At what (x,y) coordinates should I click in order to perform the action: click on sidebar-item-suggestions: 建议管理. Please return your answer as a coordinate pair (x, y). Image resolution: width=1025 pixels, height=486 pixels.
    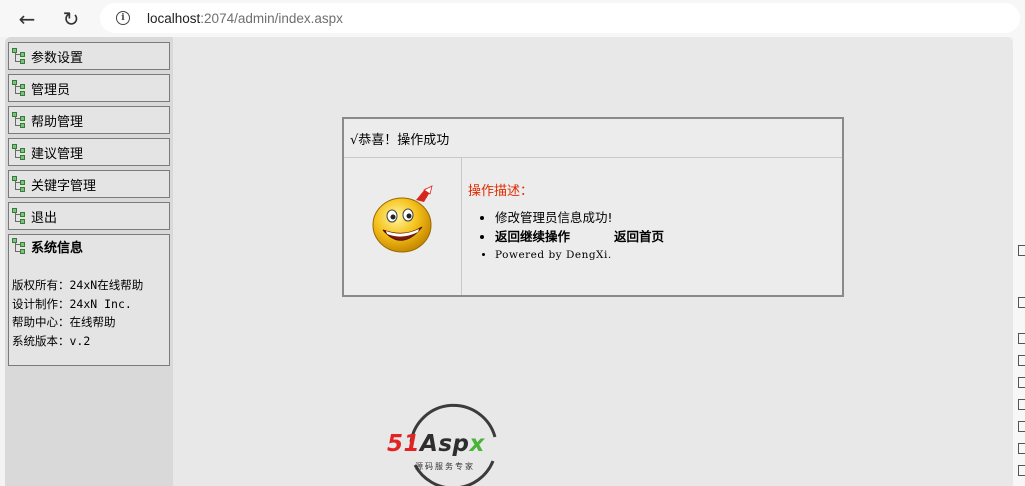
    Looking at the image, I should click on (89, 152).